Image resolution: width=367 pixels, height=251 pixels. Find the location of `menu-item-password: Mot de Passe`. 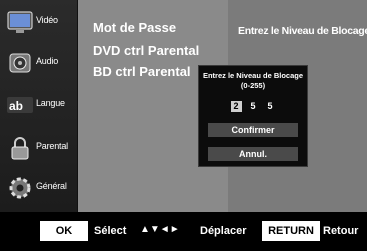

menu-item-password: Mot de Passe is located at coordinates (134, 27).